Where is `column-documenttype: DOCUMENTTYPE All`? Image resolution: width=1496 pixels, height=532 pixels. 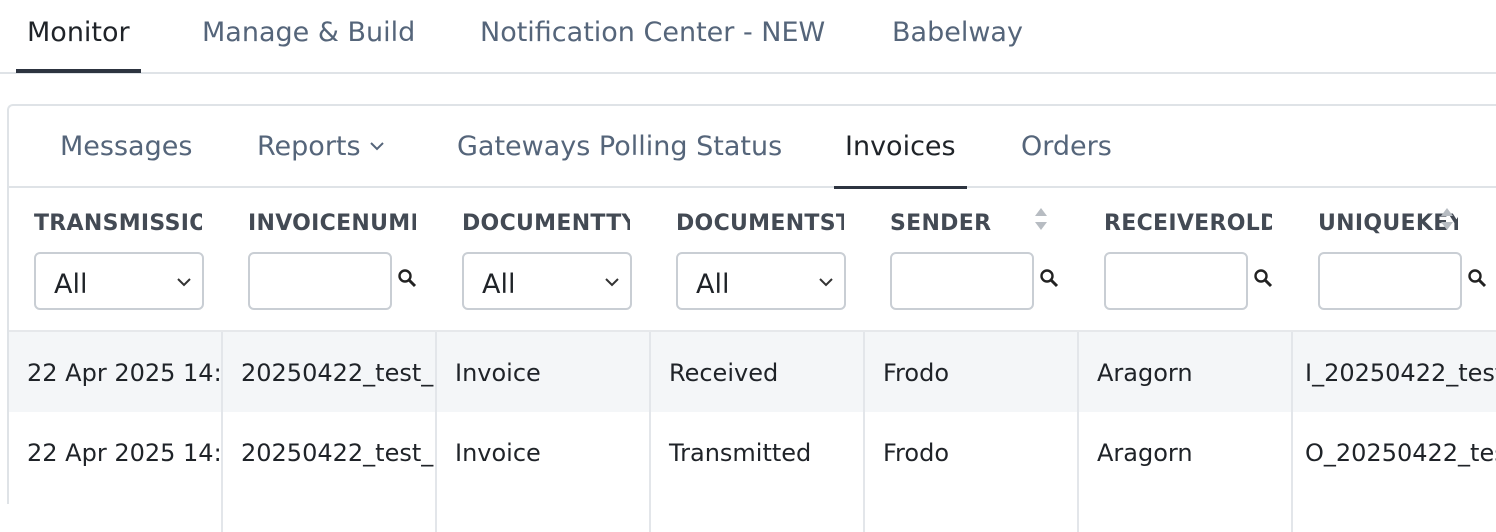 column-documenttype: DOCUMENTTYPE All is located at coordinates (544, 260).